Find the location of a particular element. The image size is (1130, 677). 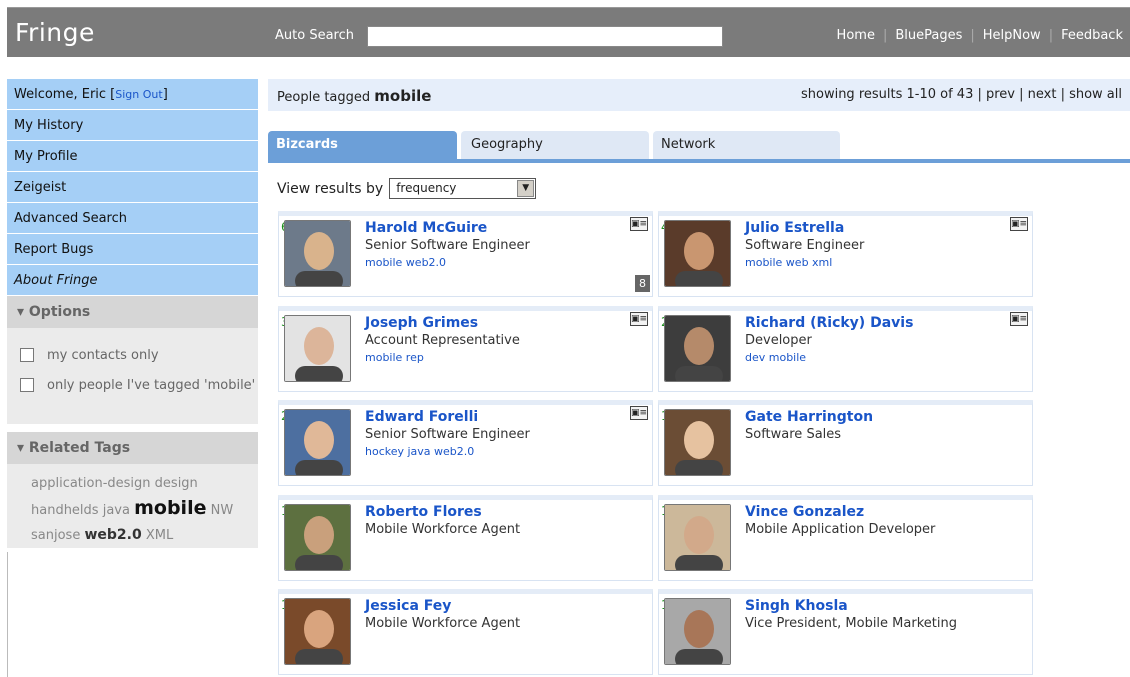

tab-network: Network is located at coordinates (746, 145).